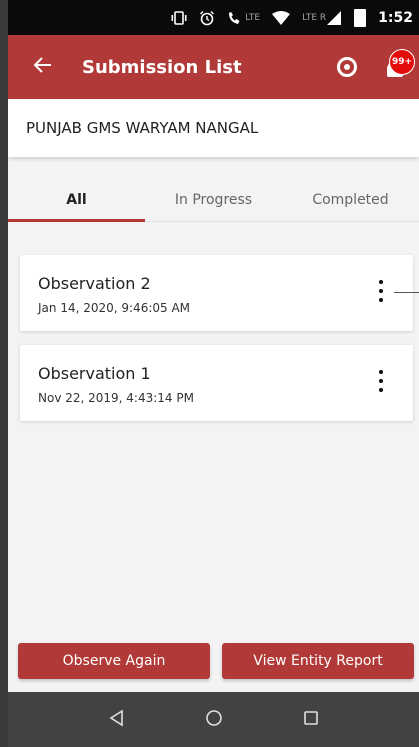 The width and height of the screenshot is (419, 747). I want to click on tab-in-progress: In Progress, so click(213, 200).